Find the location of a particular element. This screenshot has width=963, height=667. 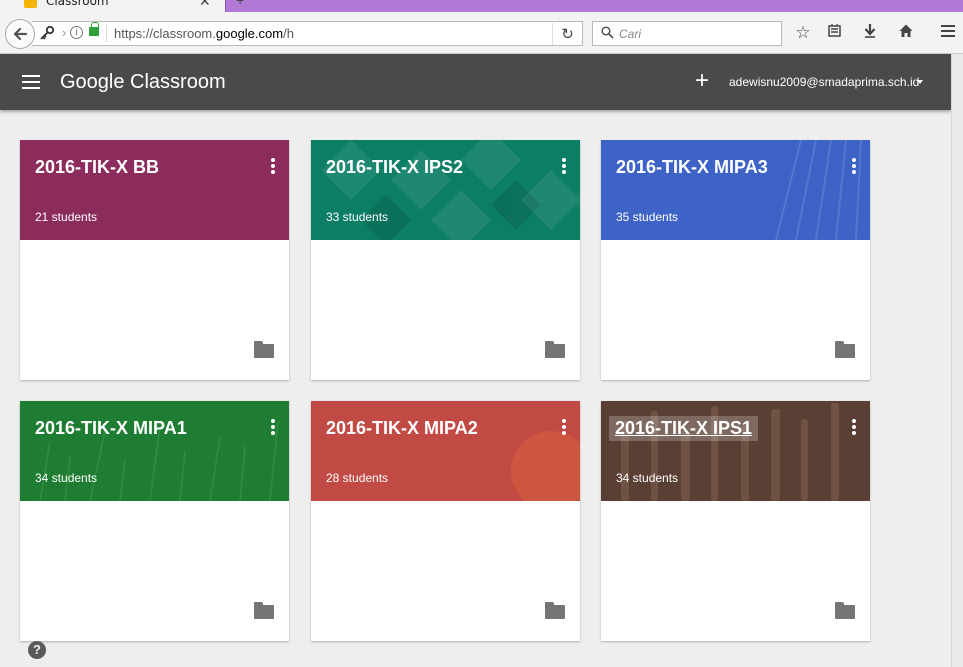

classroom-favicon-icon is located at coordinates (30, 4).